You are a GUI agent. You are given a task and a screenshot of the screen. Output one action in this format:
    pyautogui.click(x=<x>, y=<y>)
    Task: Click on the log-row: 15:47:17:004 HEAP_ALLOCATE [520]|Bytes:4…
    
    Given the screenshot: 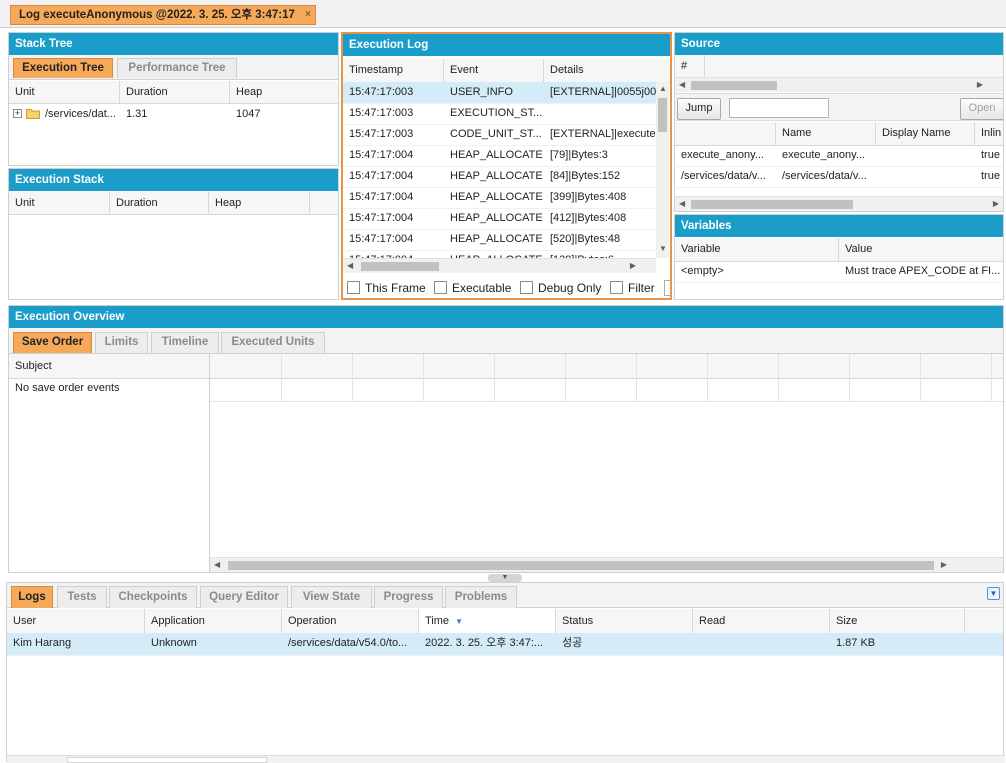 What is the action you would take?
    pyautogui.click(x=500, y=240)
    